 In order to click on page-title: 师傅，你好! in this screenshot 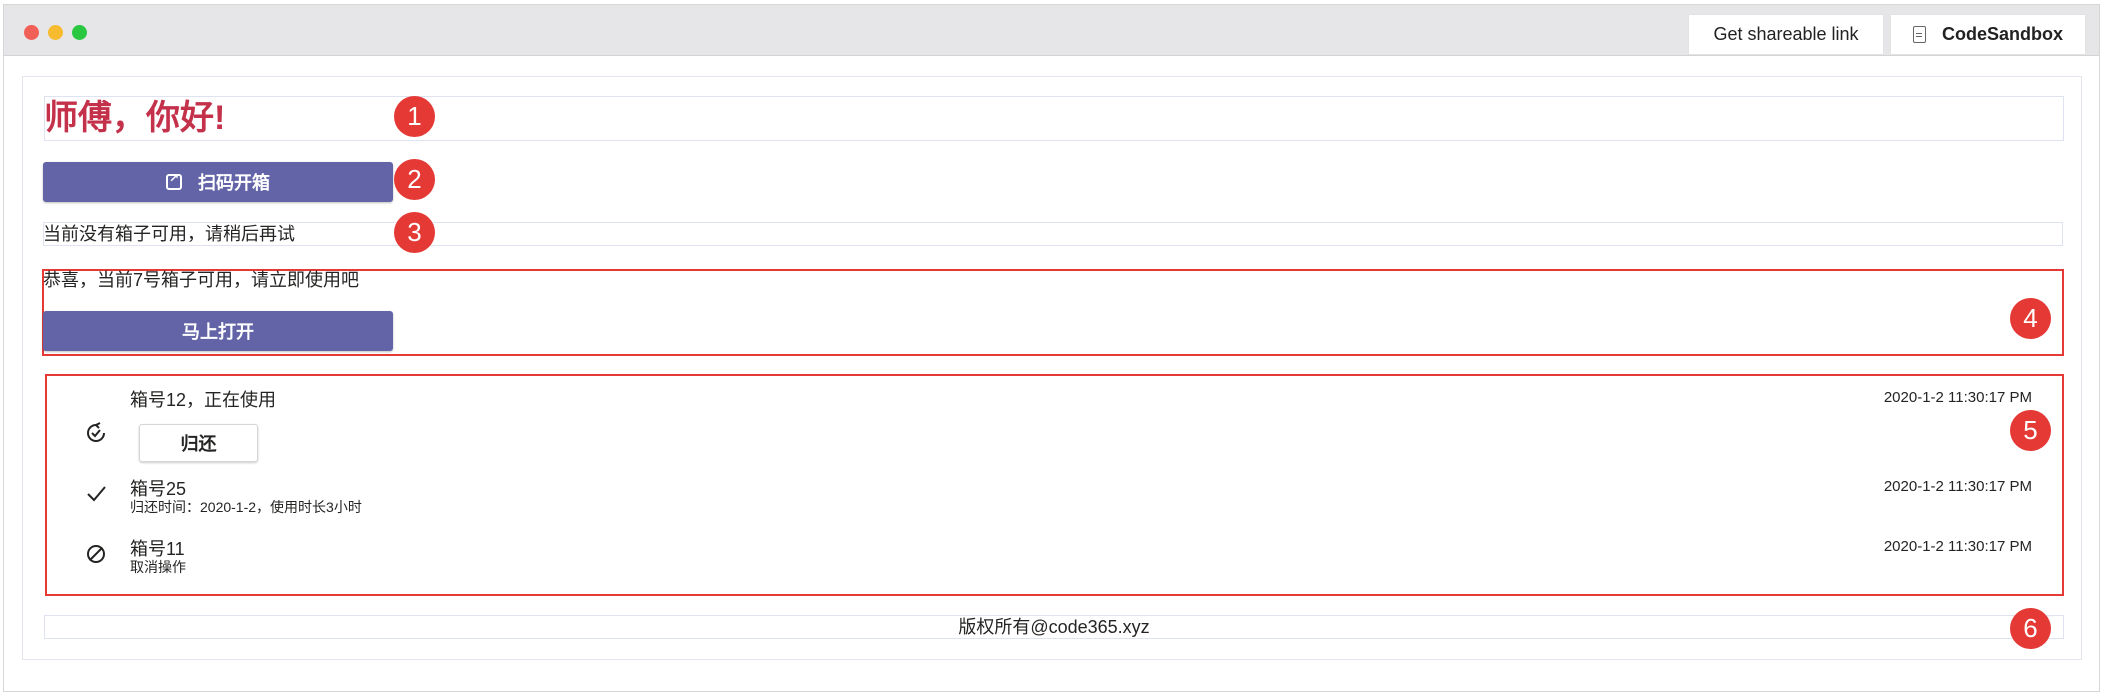, I will do `click(135, 118)`.